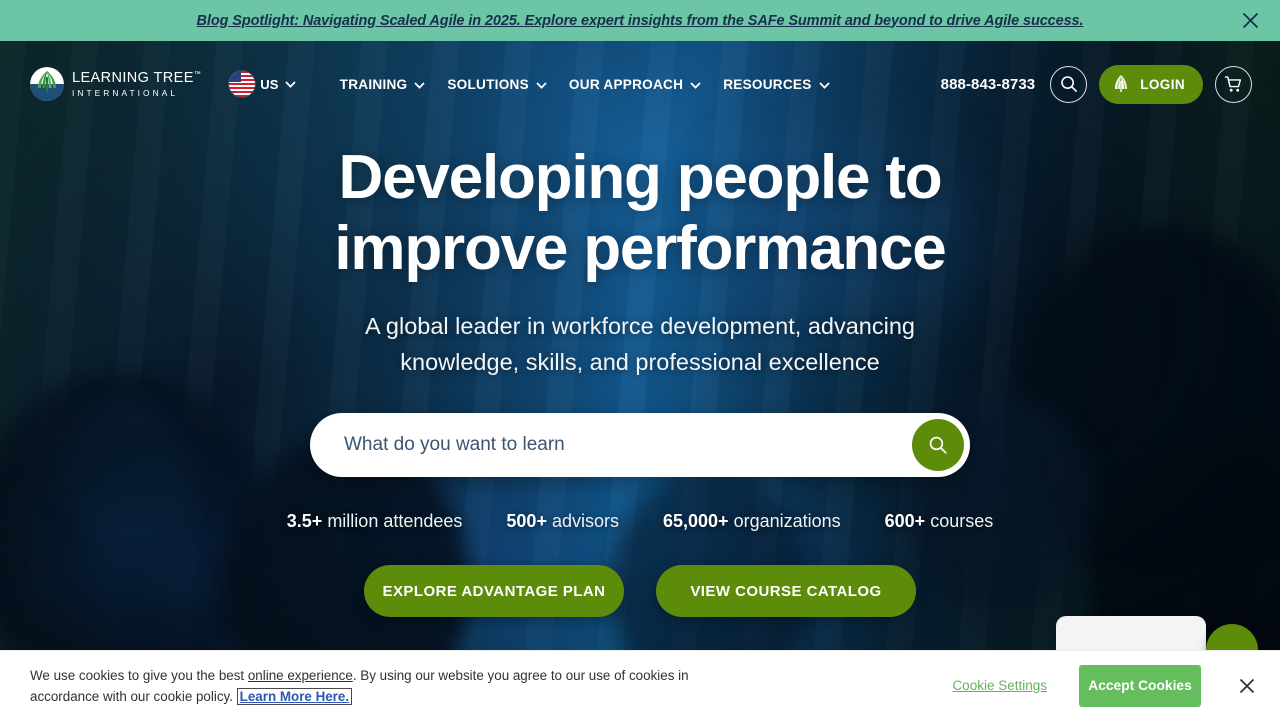 The image size is (1280, 720). I want to click on logo-trademark: ™, so click(197, 75).